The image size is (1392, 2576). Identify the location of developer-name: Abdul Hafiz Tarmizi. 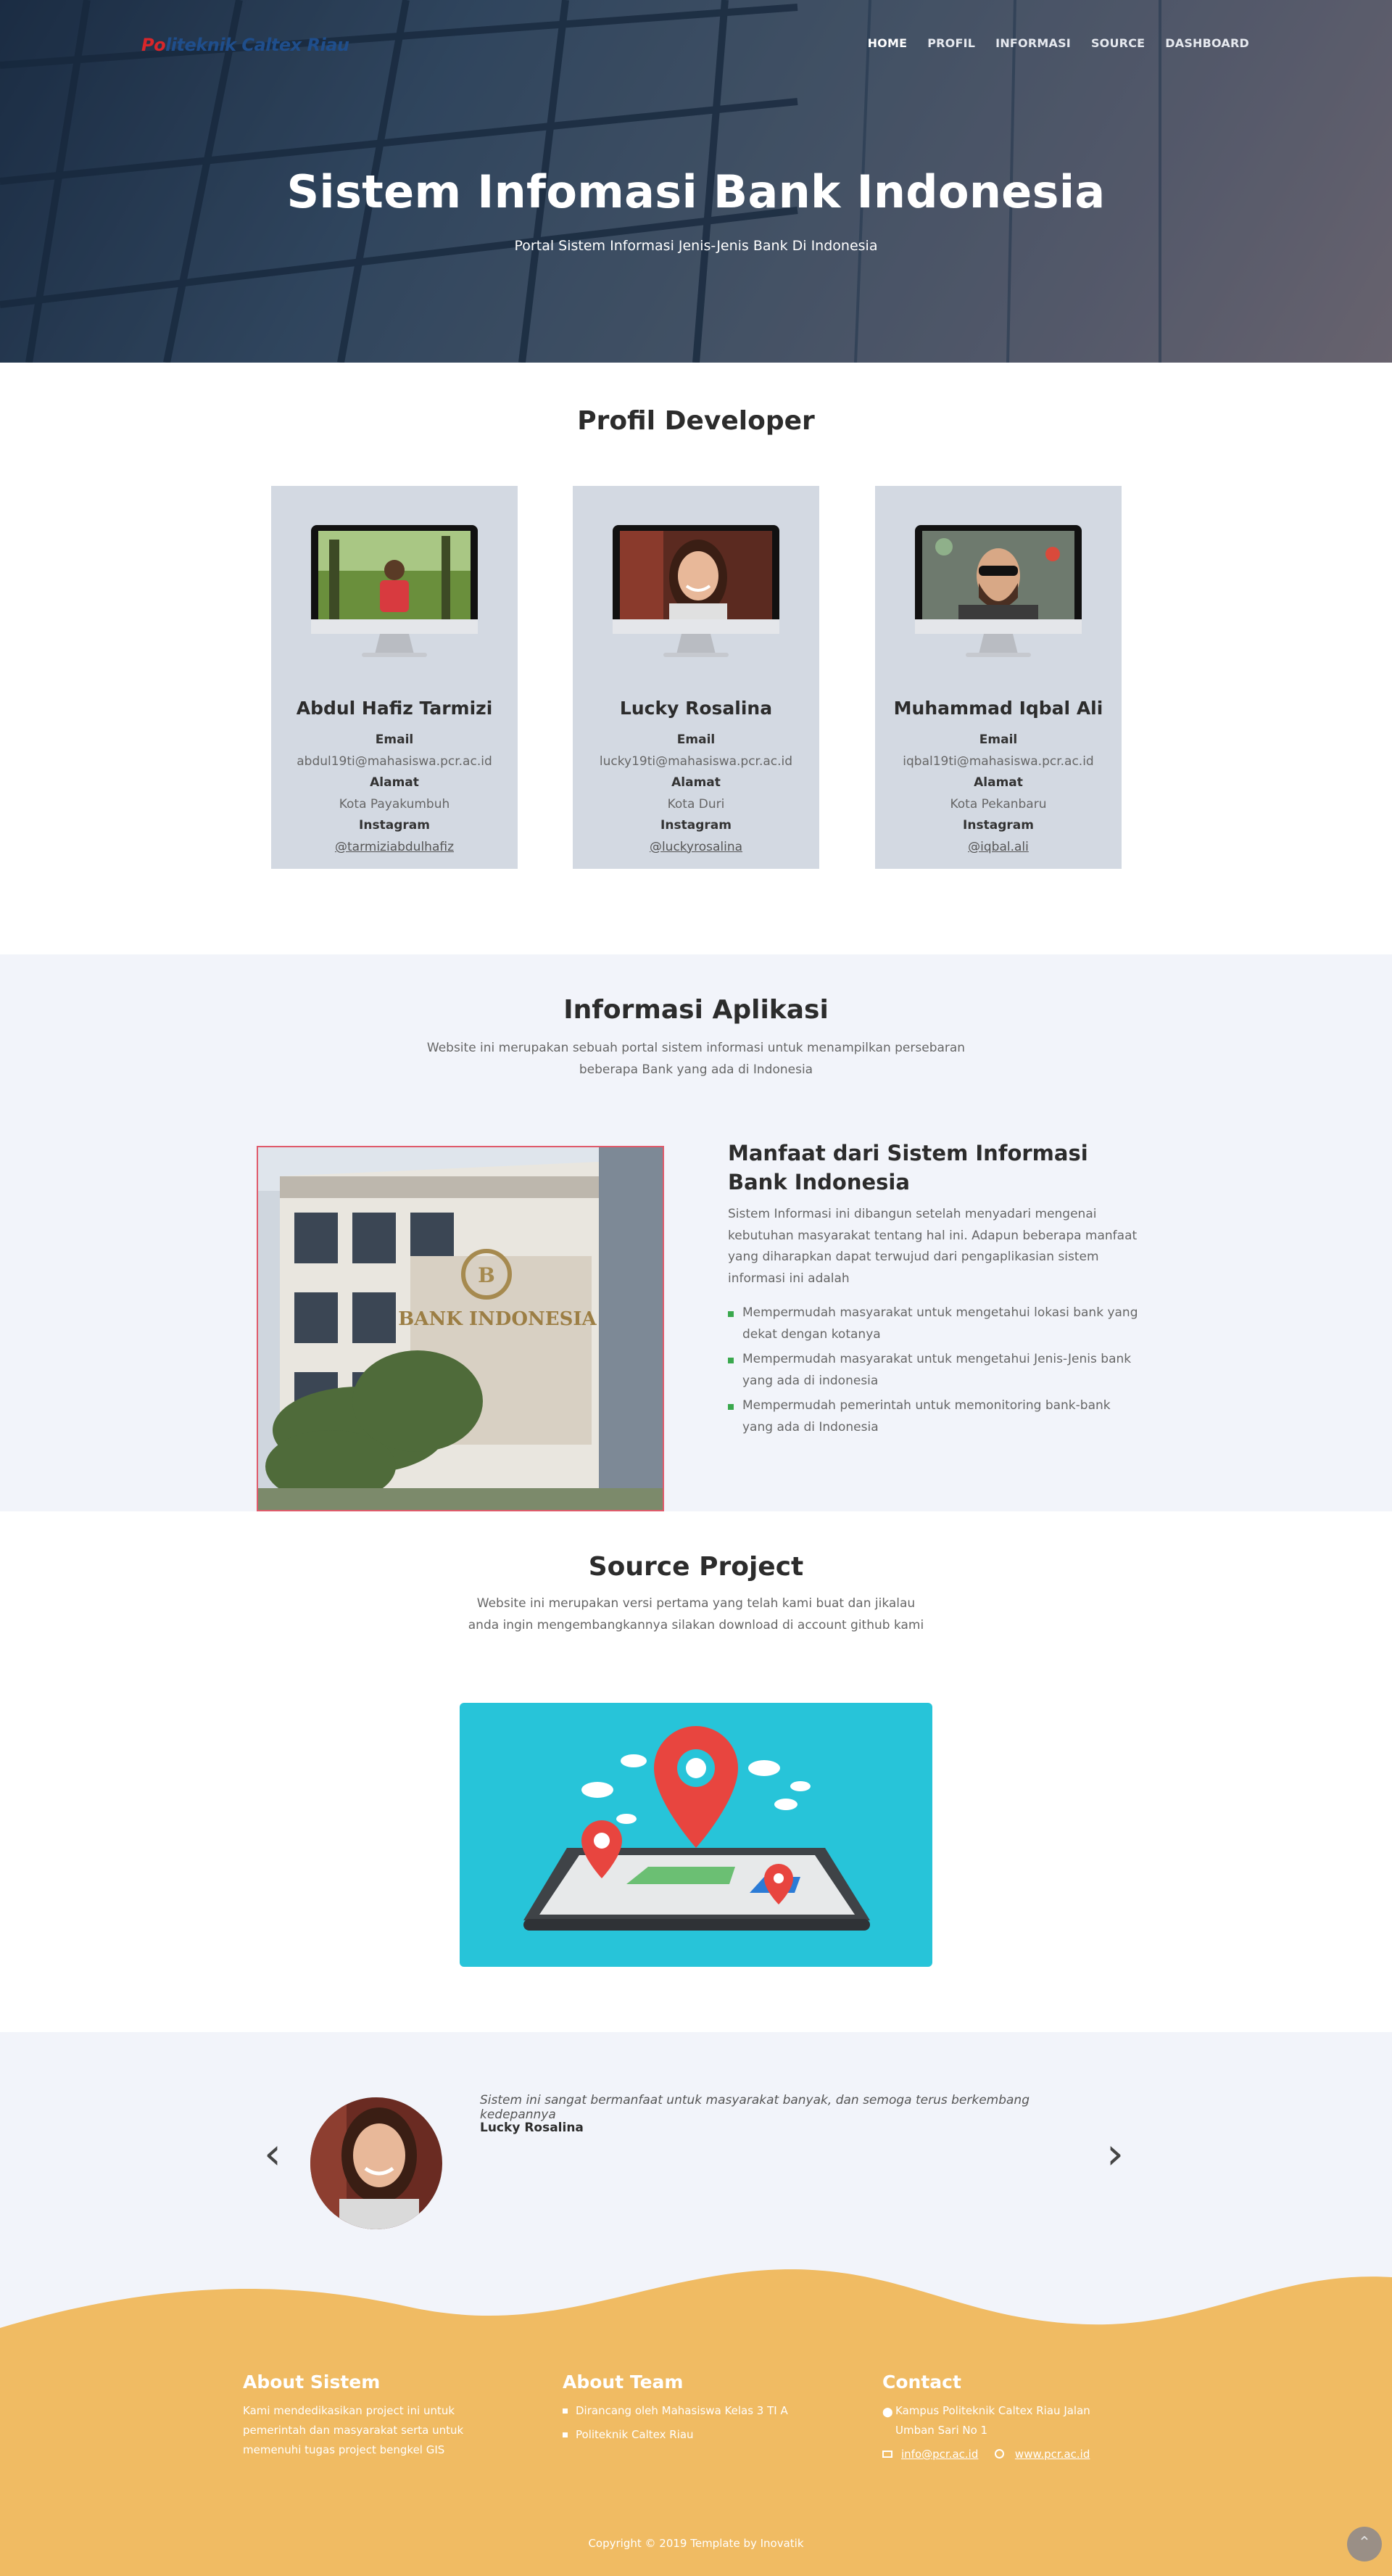
(394, 708).